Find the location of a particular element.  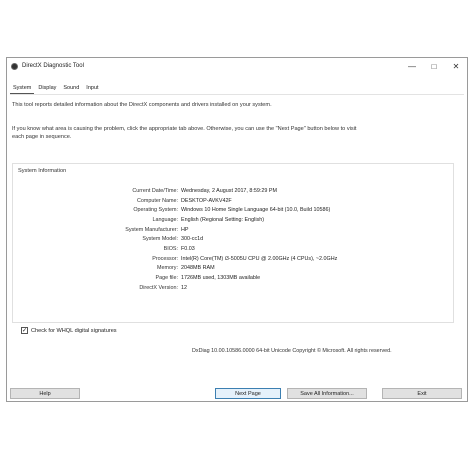

info-label: Operating System: is located at coordinates (155, 210).